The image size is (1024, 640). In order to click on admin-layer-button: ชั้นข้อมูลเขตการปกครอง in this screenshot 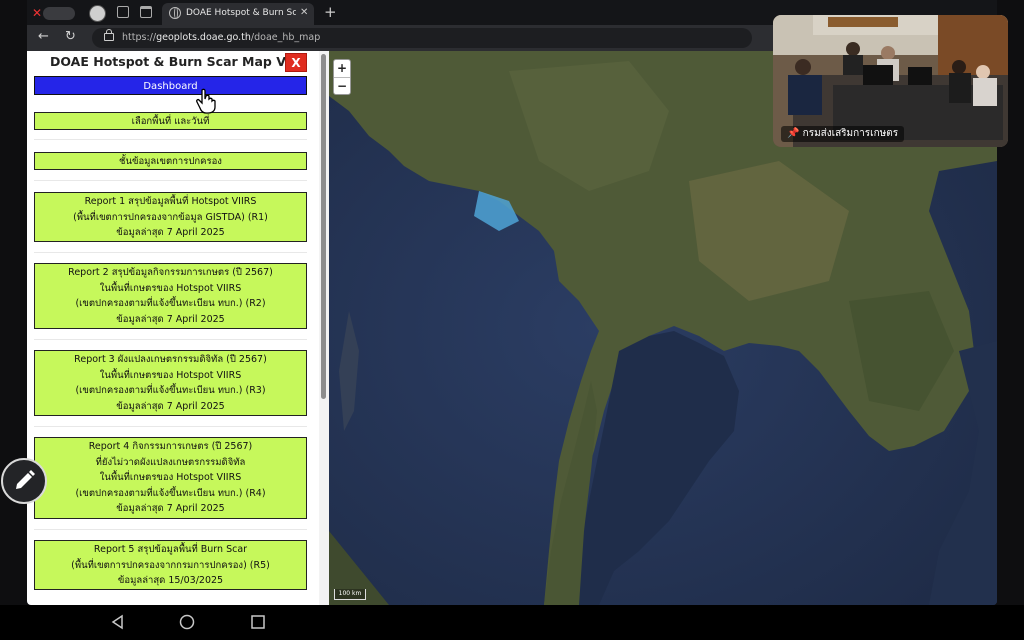, I will do `click(170, 161)`.